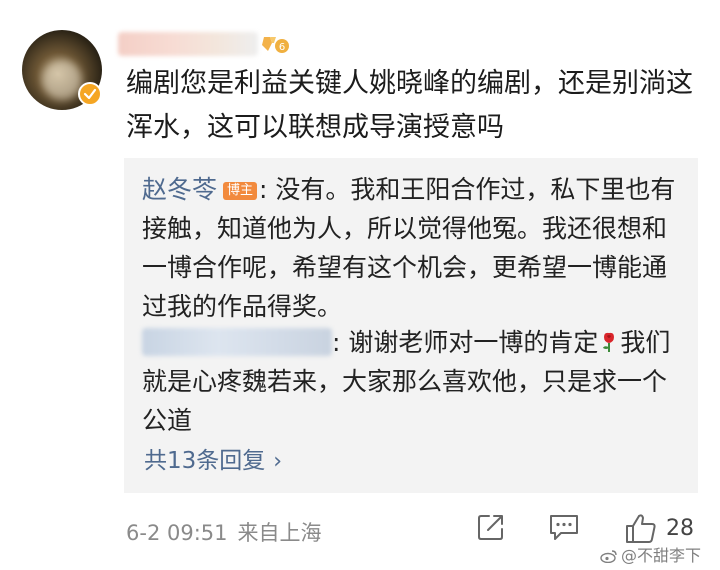 This screenshot has width=720, height=570. Describe the element at coordinates (409, 105) in the screenshot. I see `comment-text: 编剧您是利益关键人姚晓峰的编剧，还是别淌这浑水，这可以联想成导演授意吗` at that location.